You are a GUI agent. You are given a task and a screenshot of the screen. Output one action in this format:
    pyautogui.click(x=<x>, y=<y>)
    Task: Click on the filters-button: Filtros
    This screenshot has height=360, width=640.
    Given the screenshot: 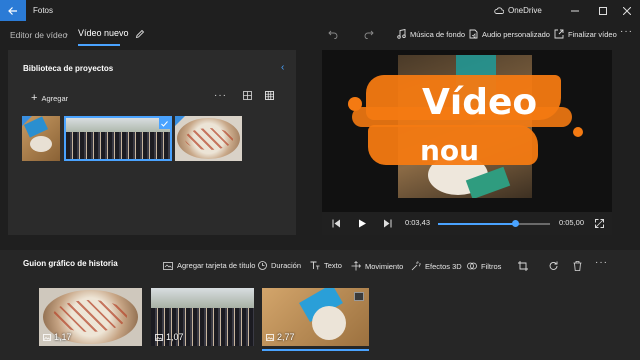 What is the action you would take?
    pyautogui.click(x=484, y=266)
    